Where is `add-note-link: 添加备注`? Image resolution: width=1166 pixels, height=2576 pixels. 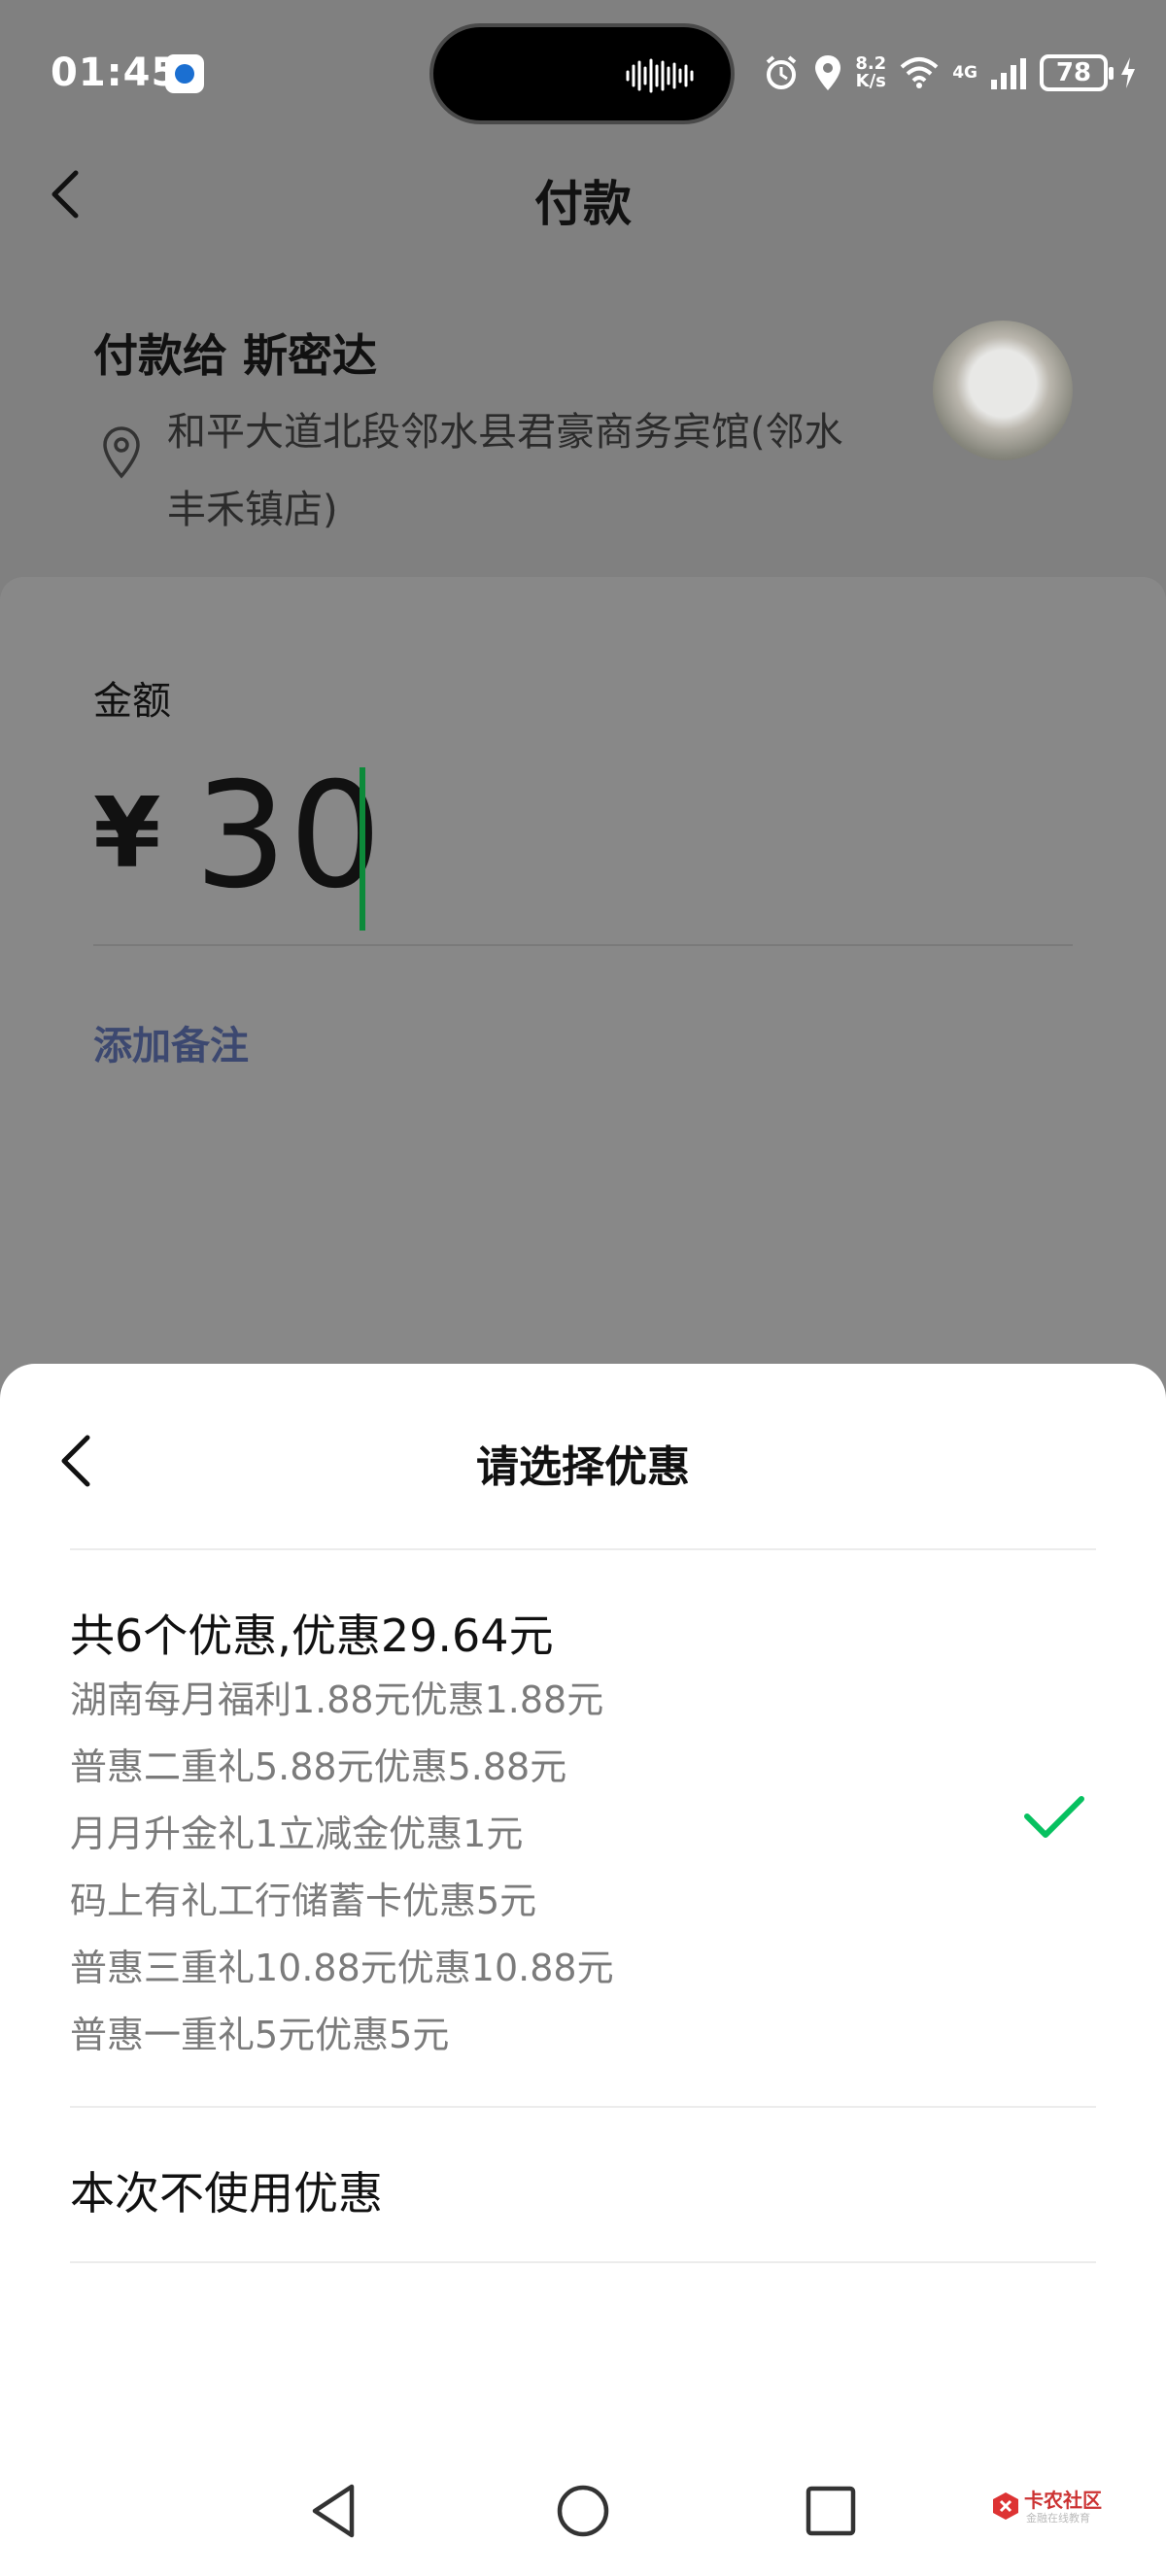 add-note-link: 添加备注 is located at coordinates (171, 1042).